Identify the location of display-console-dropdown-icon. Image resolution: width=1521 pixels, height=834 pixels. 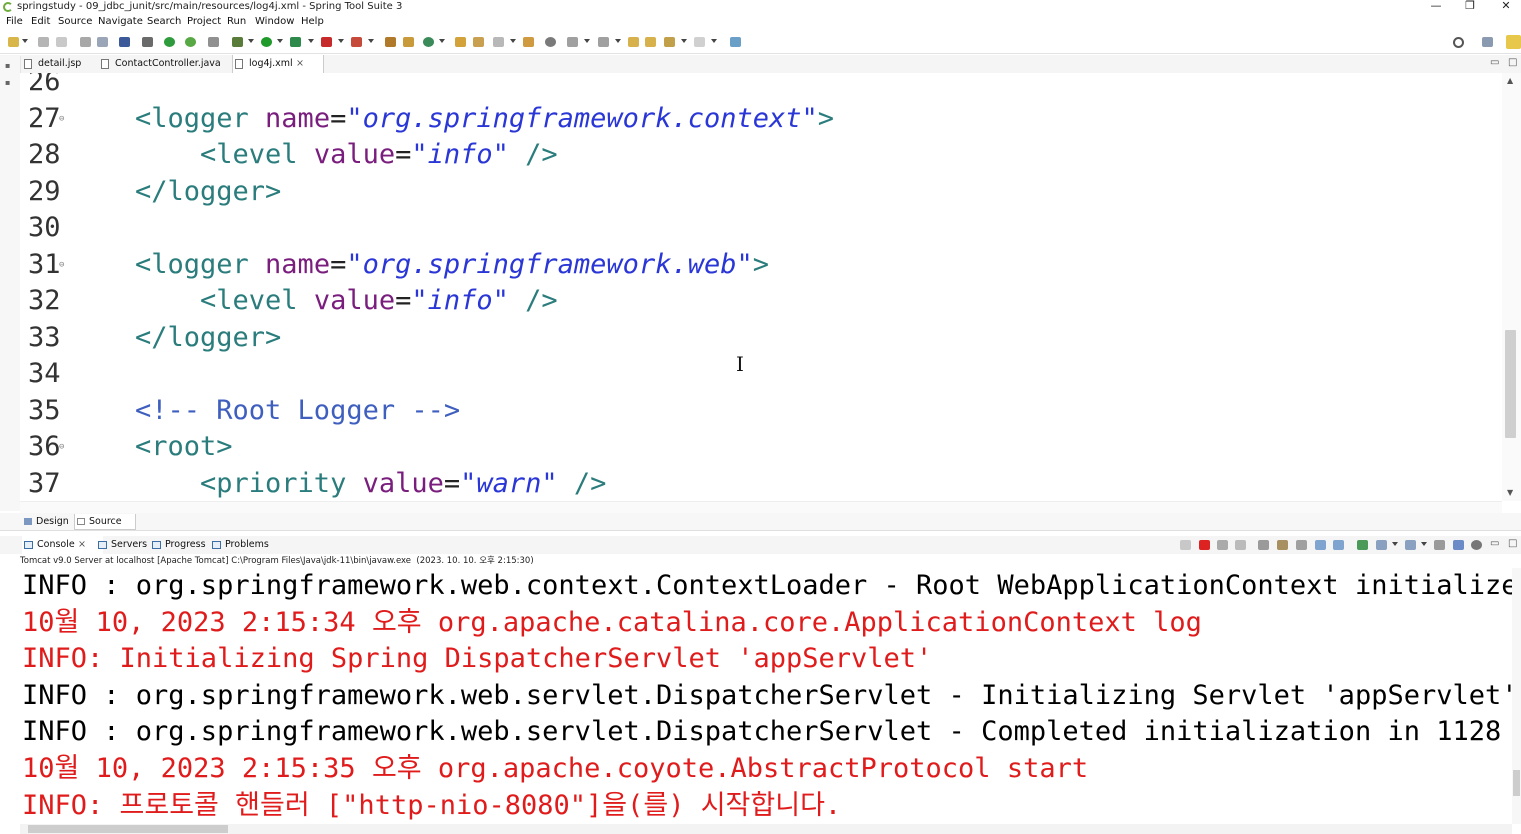
(1395, 544).